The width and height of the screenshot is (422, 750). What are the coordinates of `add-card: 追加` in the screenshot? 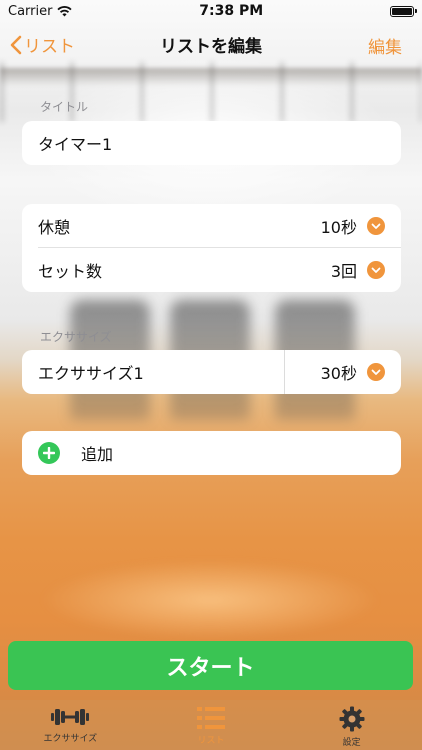 It's located at (211, 453).